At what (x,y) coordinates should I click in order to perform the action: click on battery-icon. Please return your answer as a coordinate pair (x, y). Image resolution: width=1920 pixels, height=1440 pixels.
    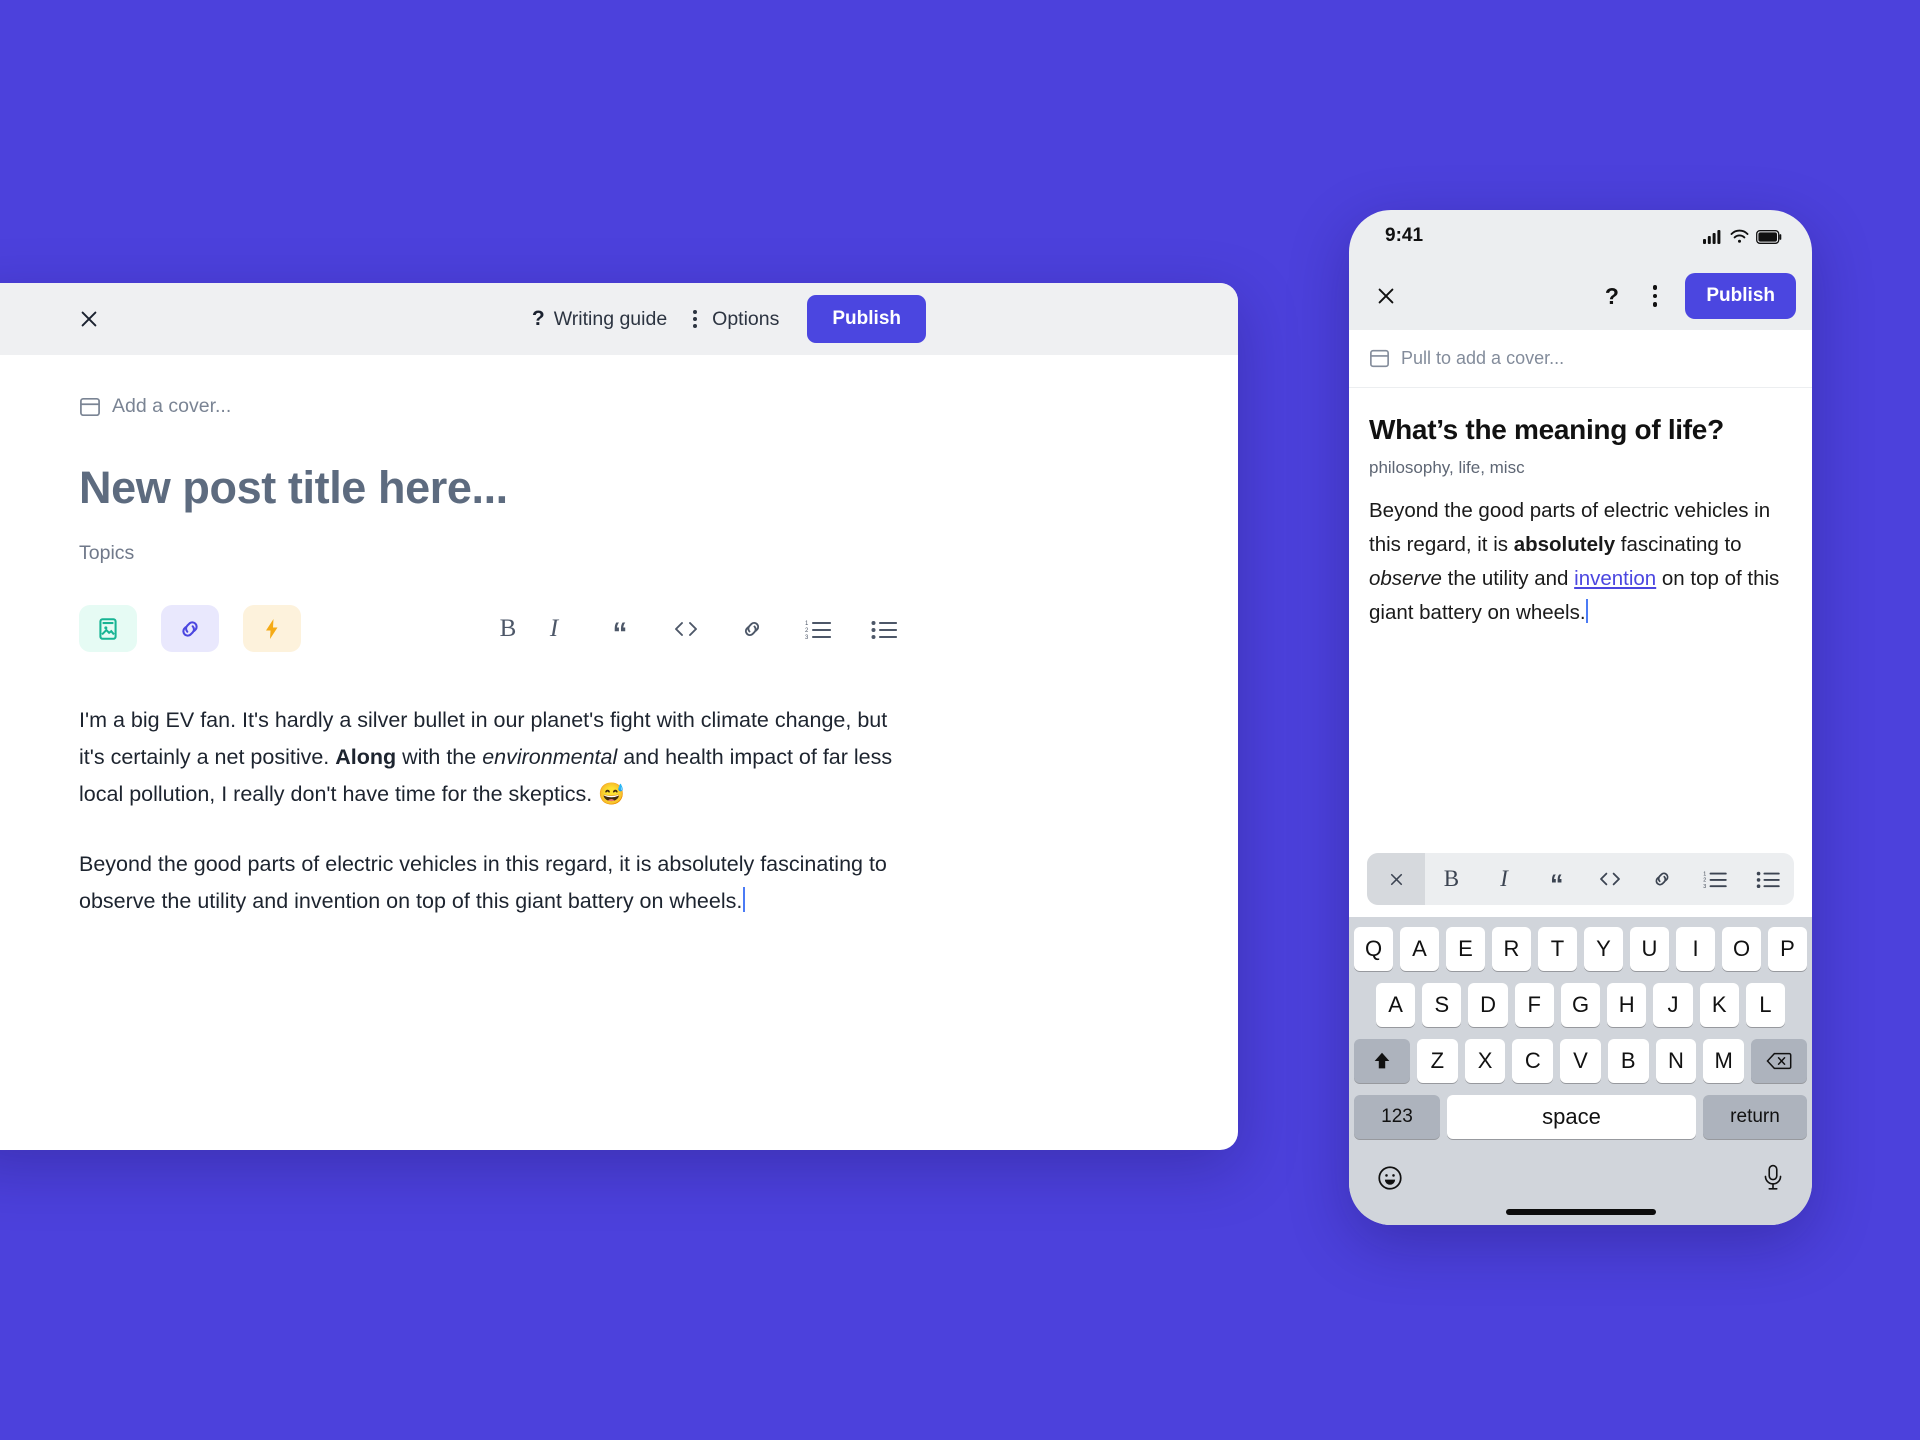
    Looking at the image, I should click on (1769, 236).